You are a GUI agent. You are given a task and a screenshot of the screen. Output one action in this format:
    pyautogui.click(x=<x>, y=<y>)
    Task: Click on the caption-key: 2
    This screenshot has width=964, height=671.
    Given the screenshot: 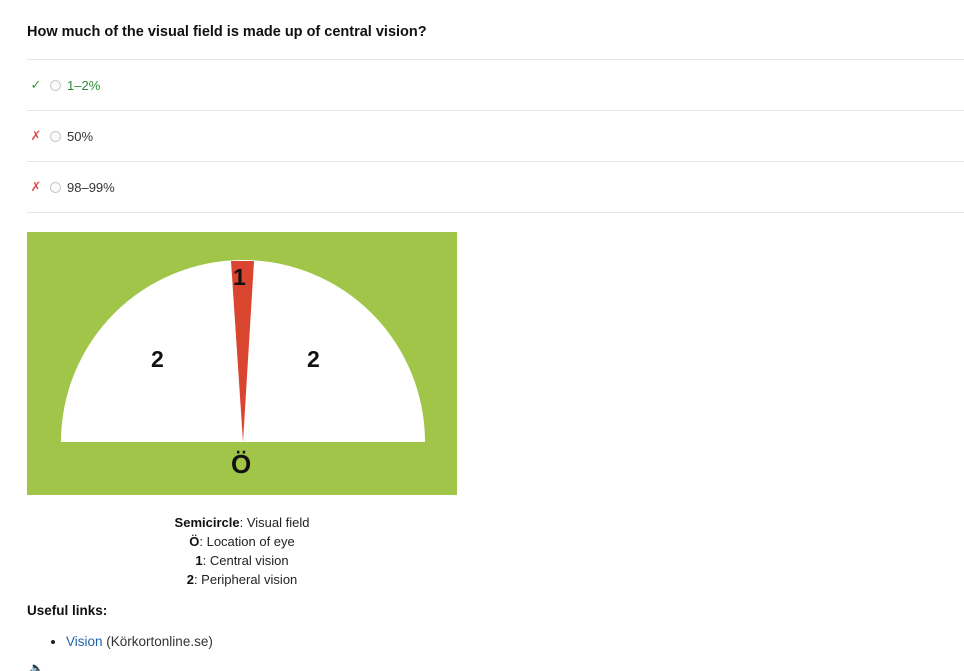 What is the action you would take?
    pyautogui.click(x=190, y=579)
    